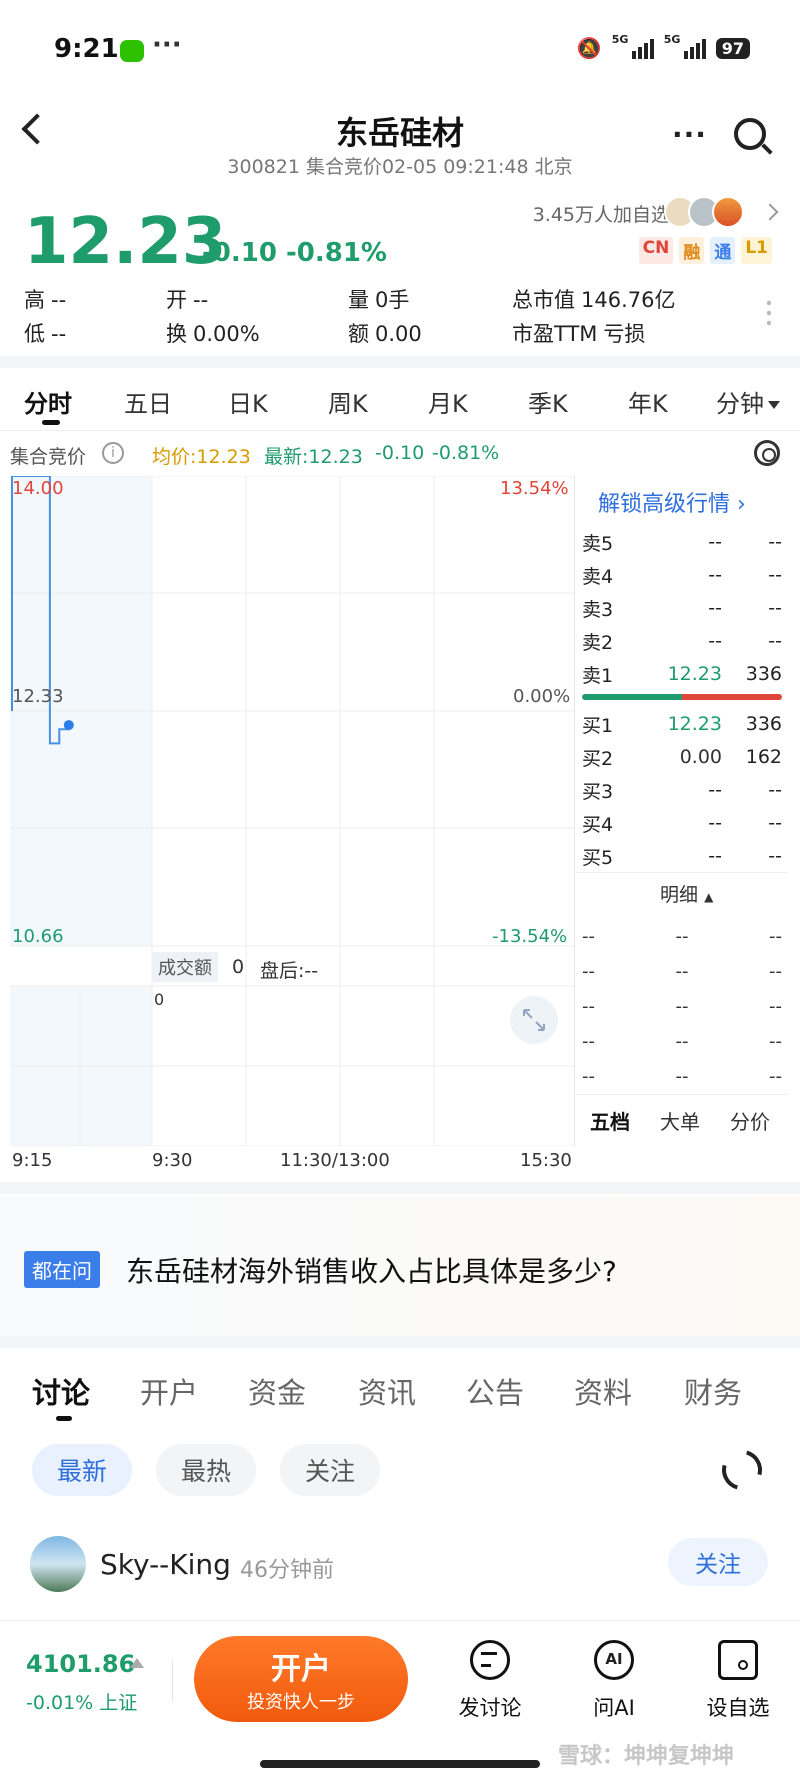 This screenshot has height=1778, width=800. I want to click on tab-five-levels: 五档, so click(610, 1120).